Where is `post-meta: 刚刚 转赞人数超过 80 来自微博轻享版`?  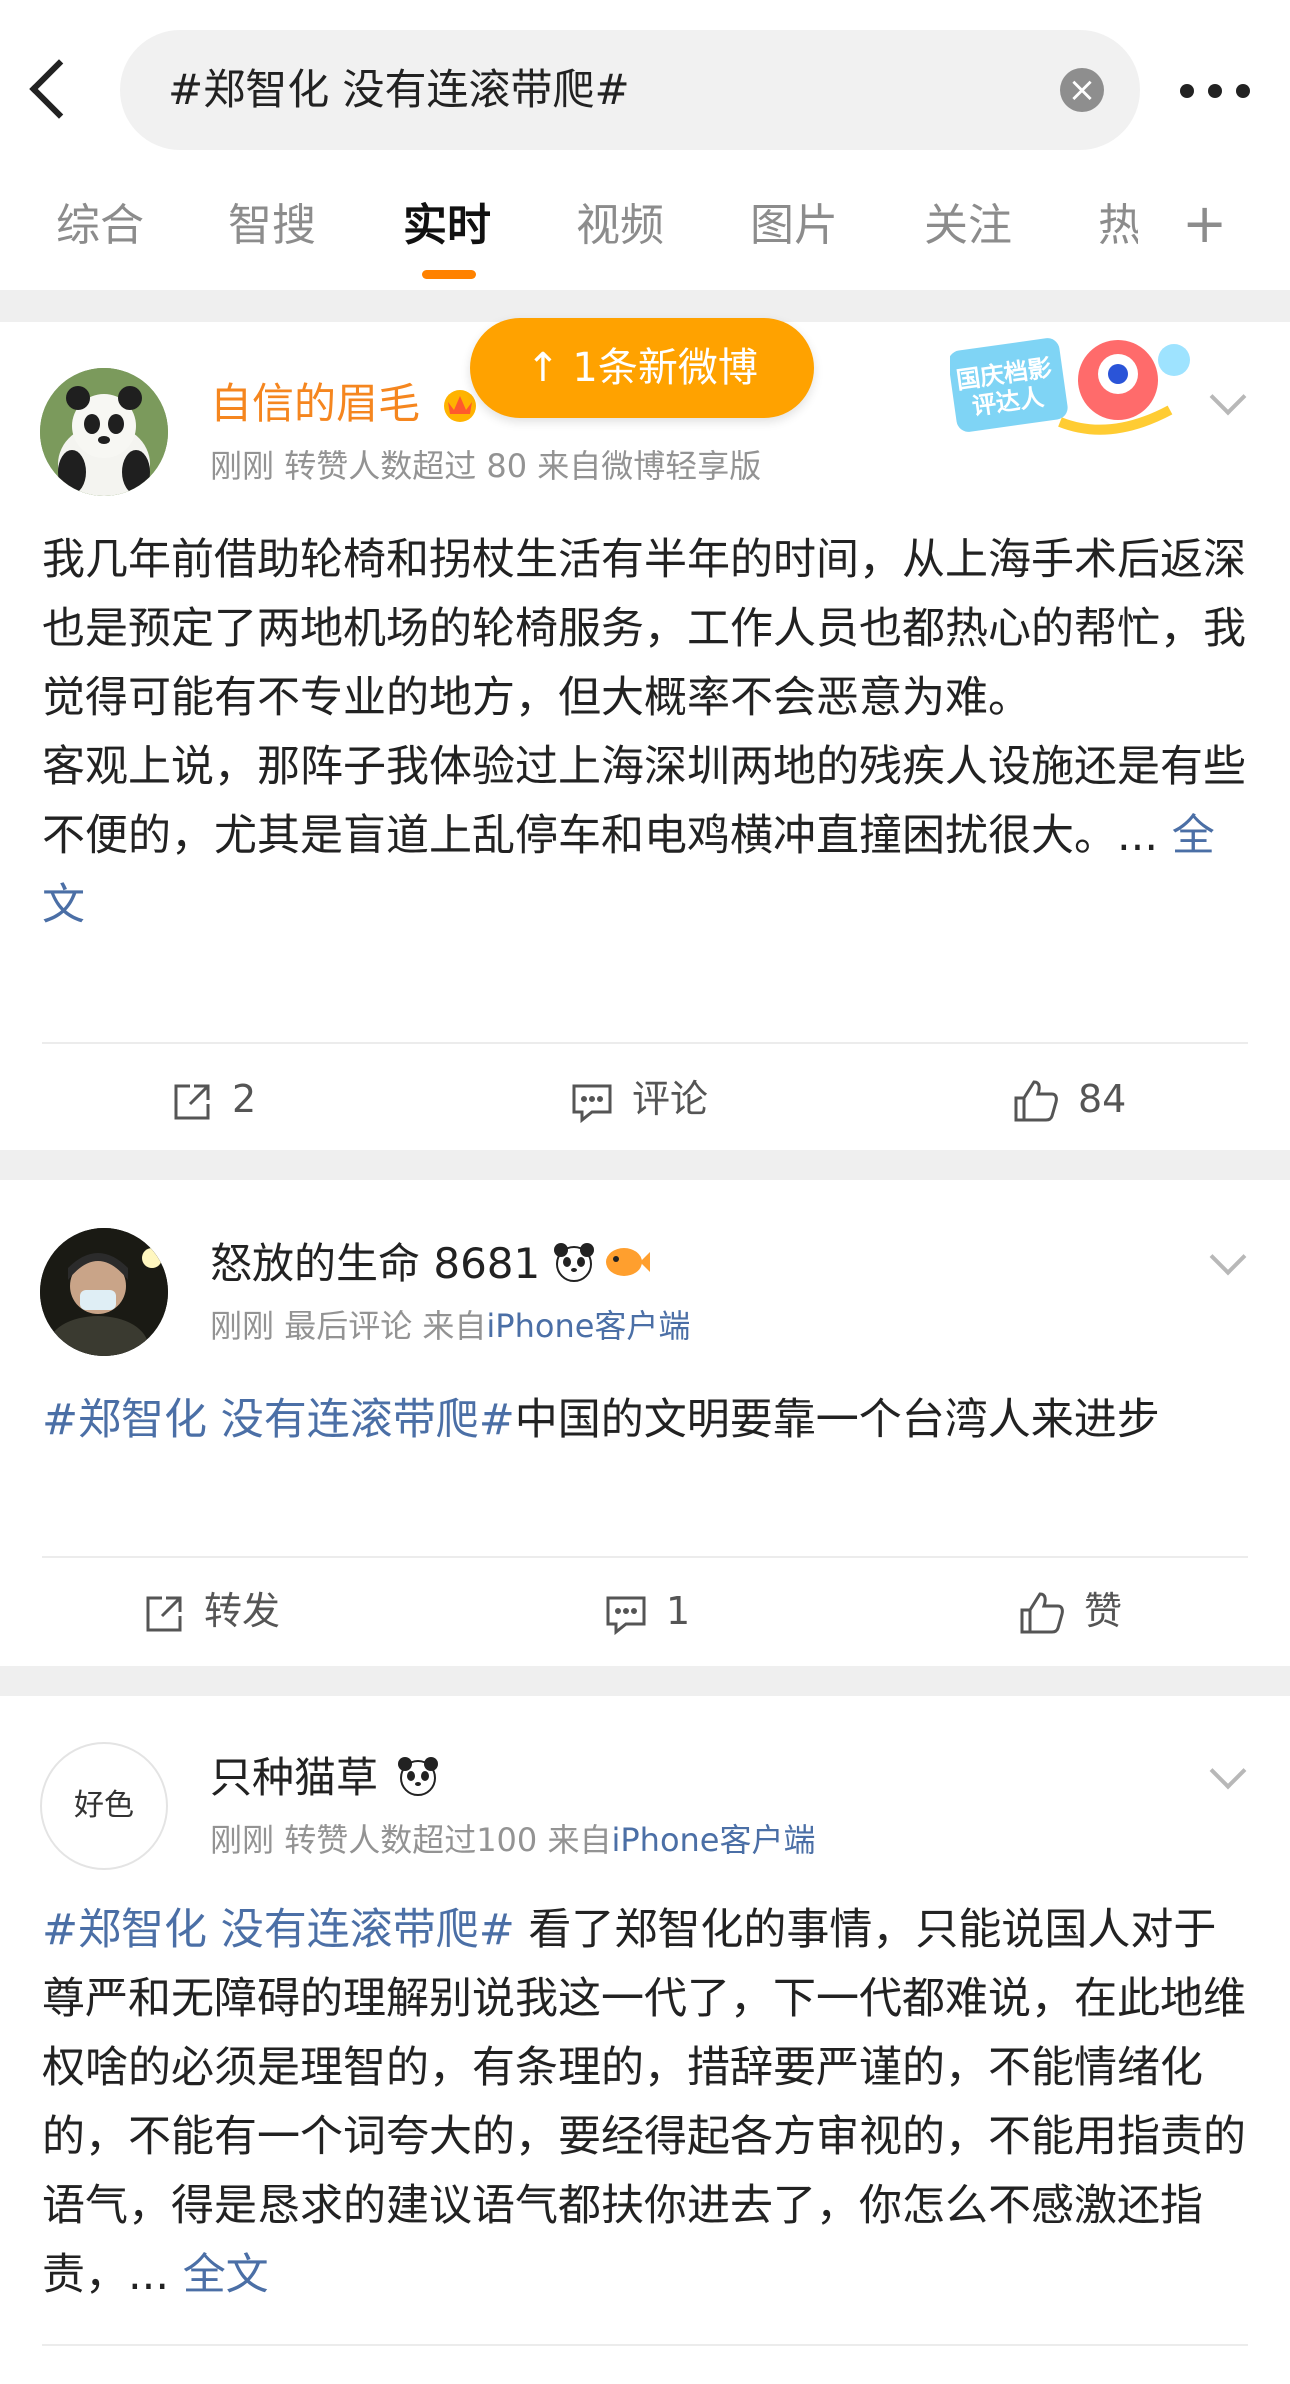
post-meta: 刚刚 转赞人数超过 80 来自微博轻享版 is located at coordinates (485, 466).